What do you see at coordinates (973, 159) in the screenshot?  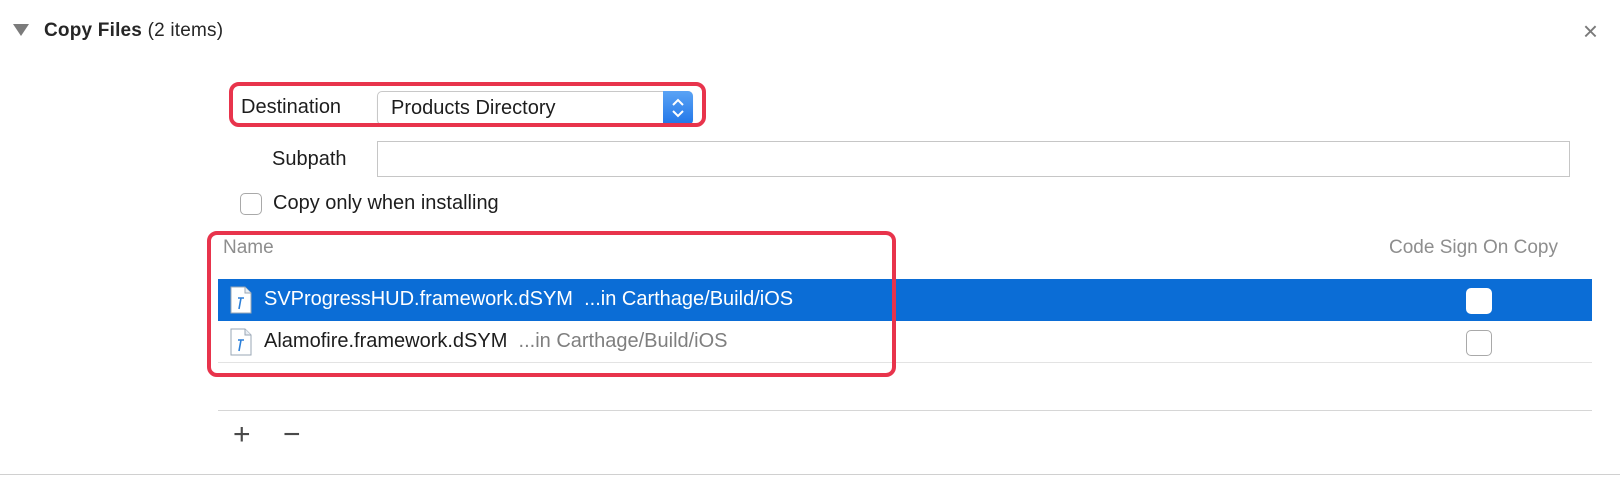 I see `subpath-input` at bounding box center [973, 159].